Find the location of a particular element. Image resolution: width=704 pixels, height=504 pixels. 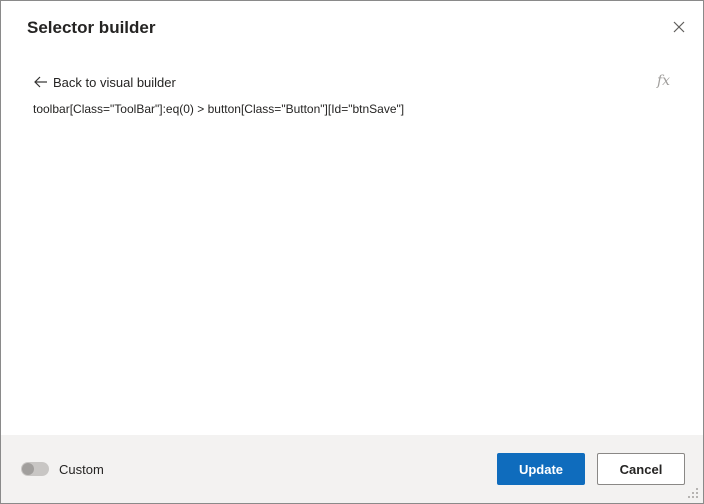

resize-grip-icon is located at coordinates (693, 493).